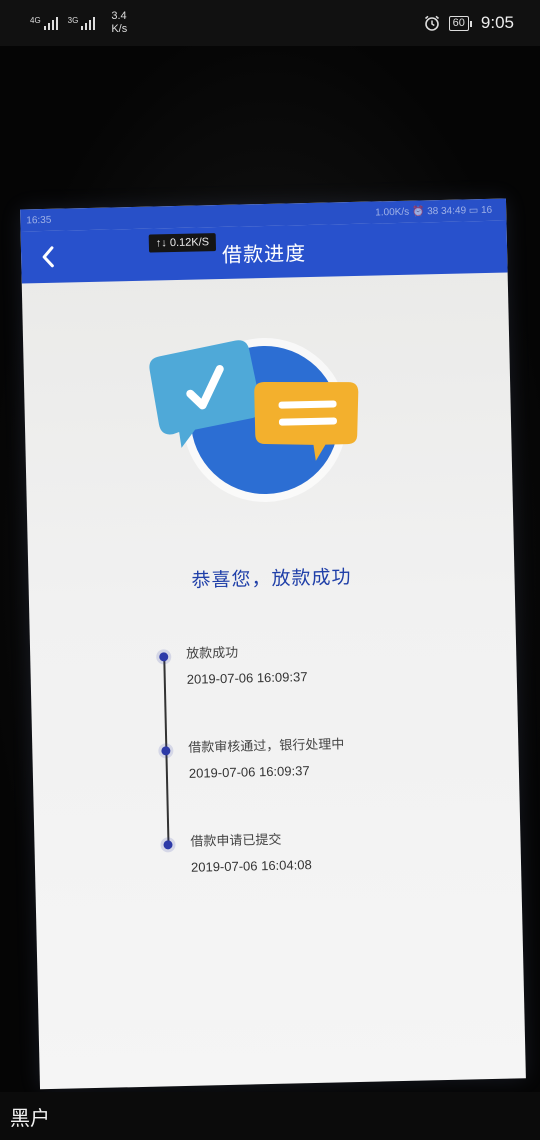 This screenshot has width=540, height=1140. Describe the element at coordinates (319, 689) in the screenshot. I see `timeline-item: 放款成功 2019-07-06 16:09:37` at that location.